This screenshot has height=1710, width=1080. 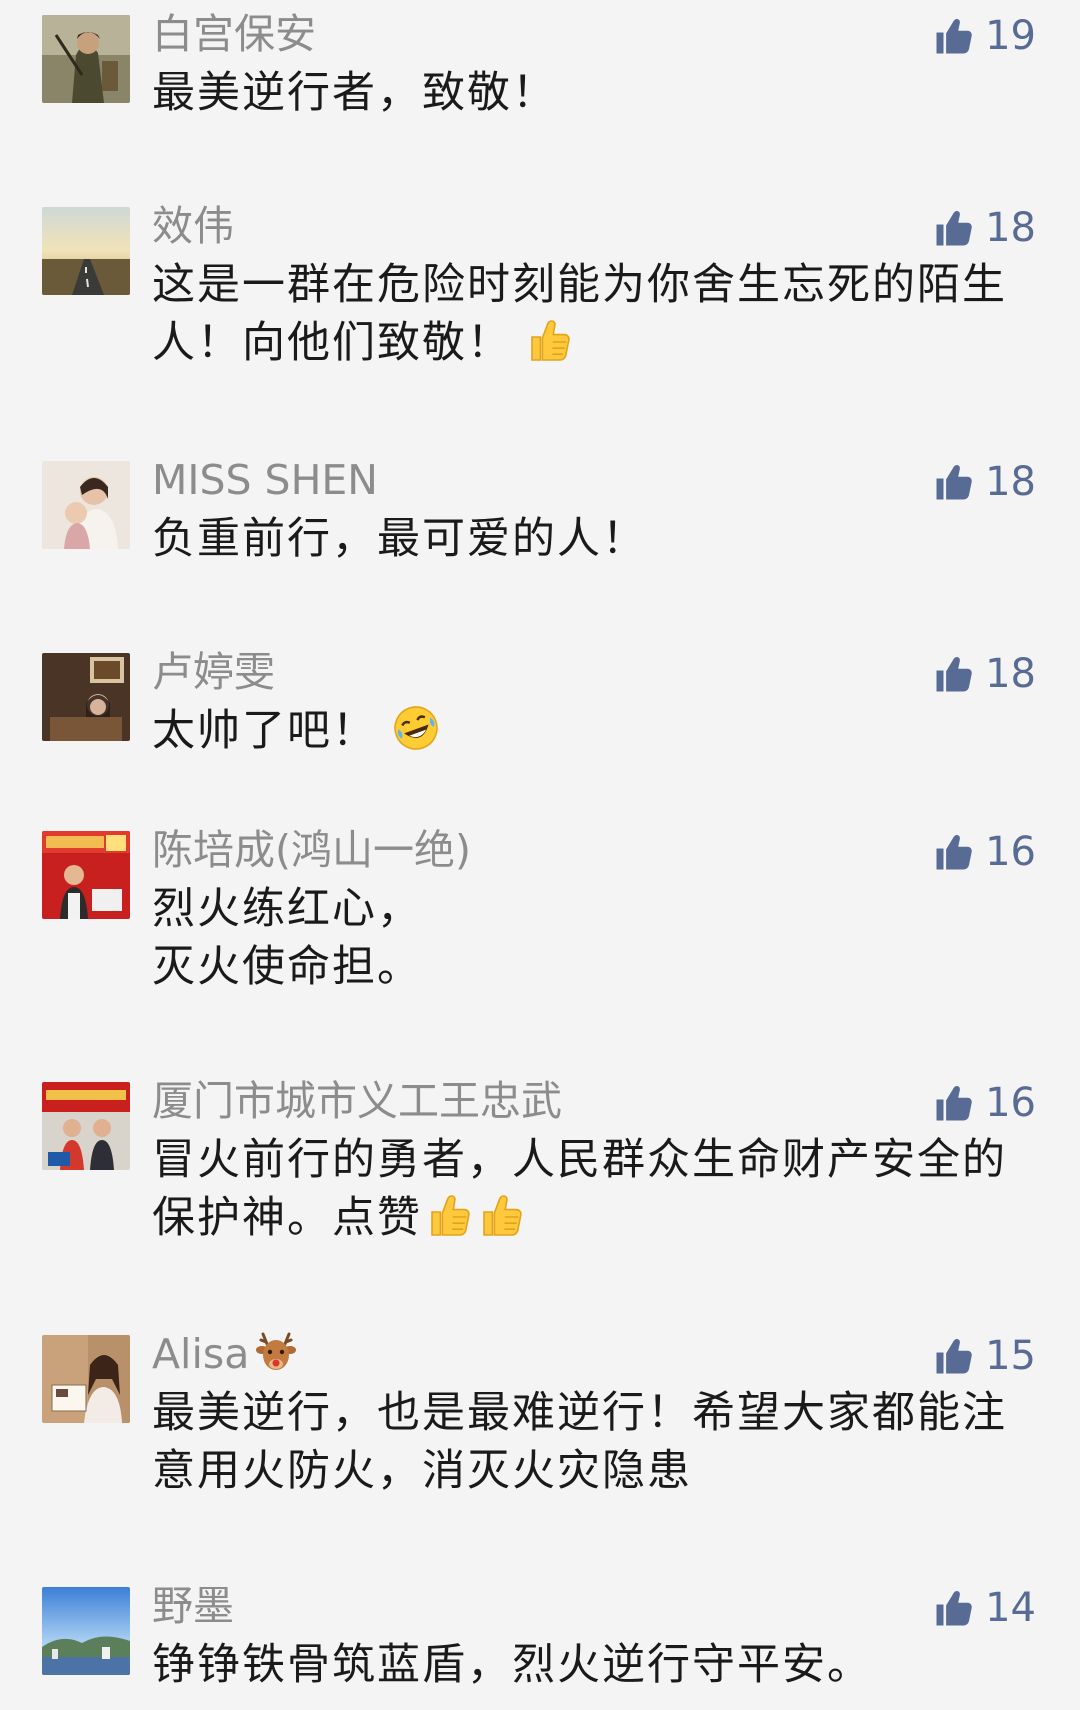 I want to click on nickname: MISS SHEN, so click(x=265, y=480).